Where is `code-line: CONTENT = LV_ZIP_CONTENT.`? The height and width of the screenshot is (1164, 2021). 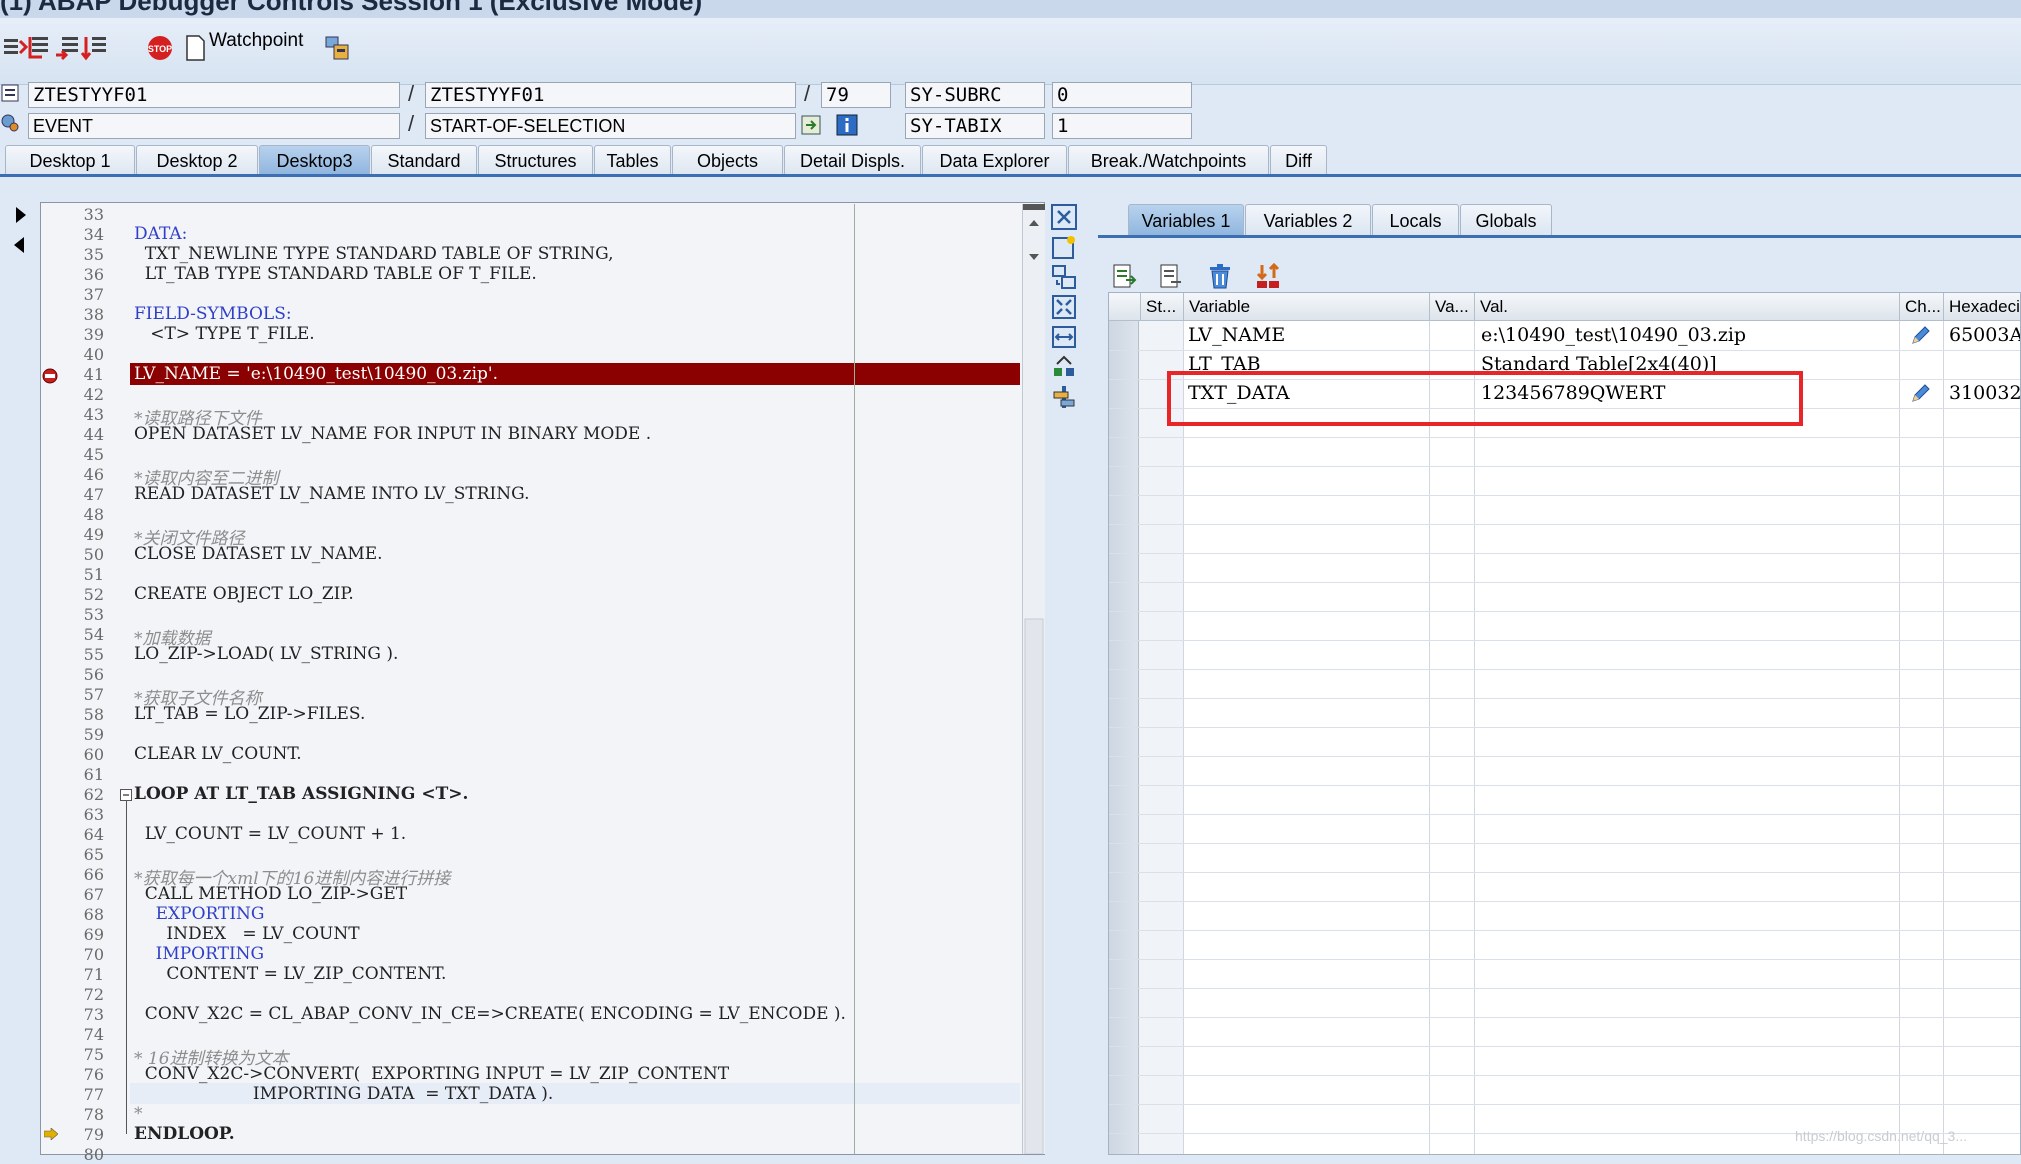 code-line: CONTENT = LV_ZIP_CONTENT. is located at coordinates (290, 974).